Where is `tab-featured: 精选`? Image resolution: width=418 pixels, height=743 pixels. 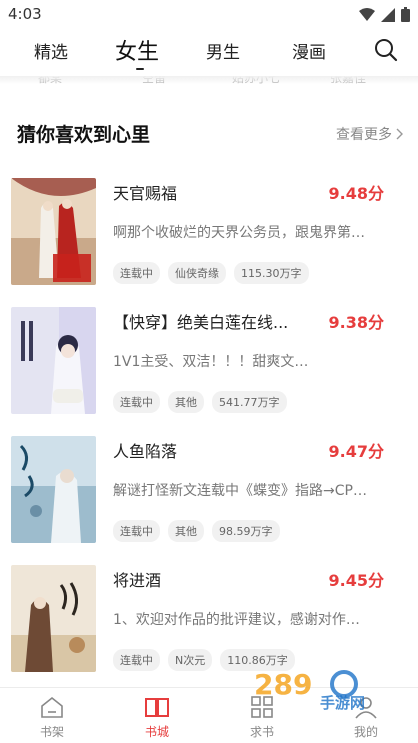 tab-featured: 精选 is located at coordinates (51, 50).